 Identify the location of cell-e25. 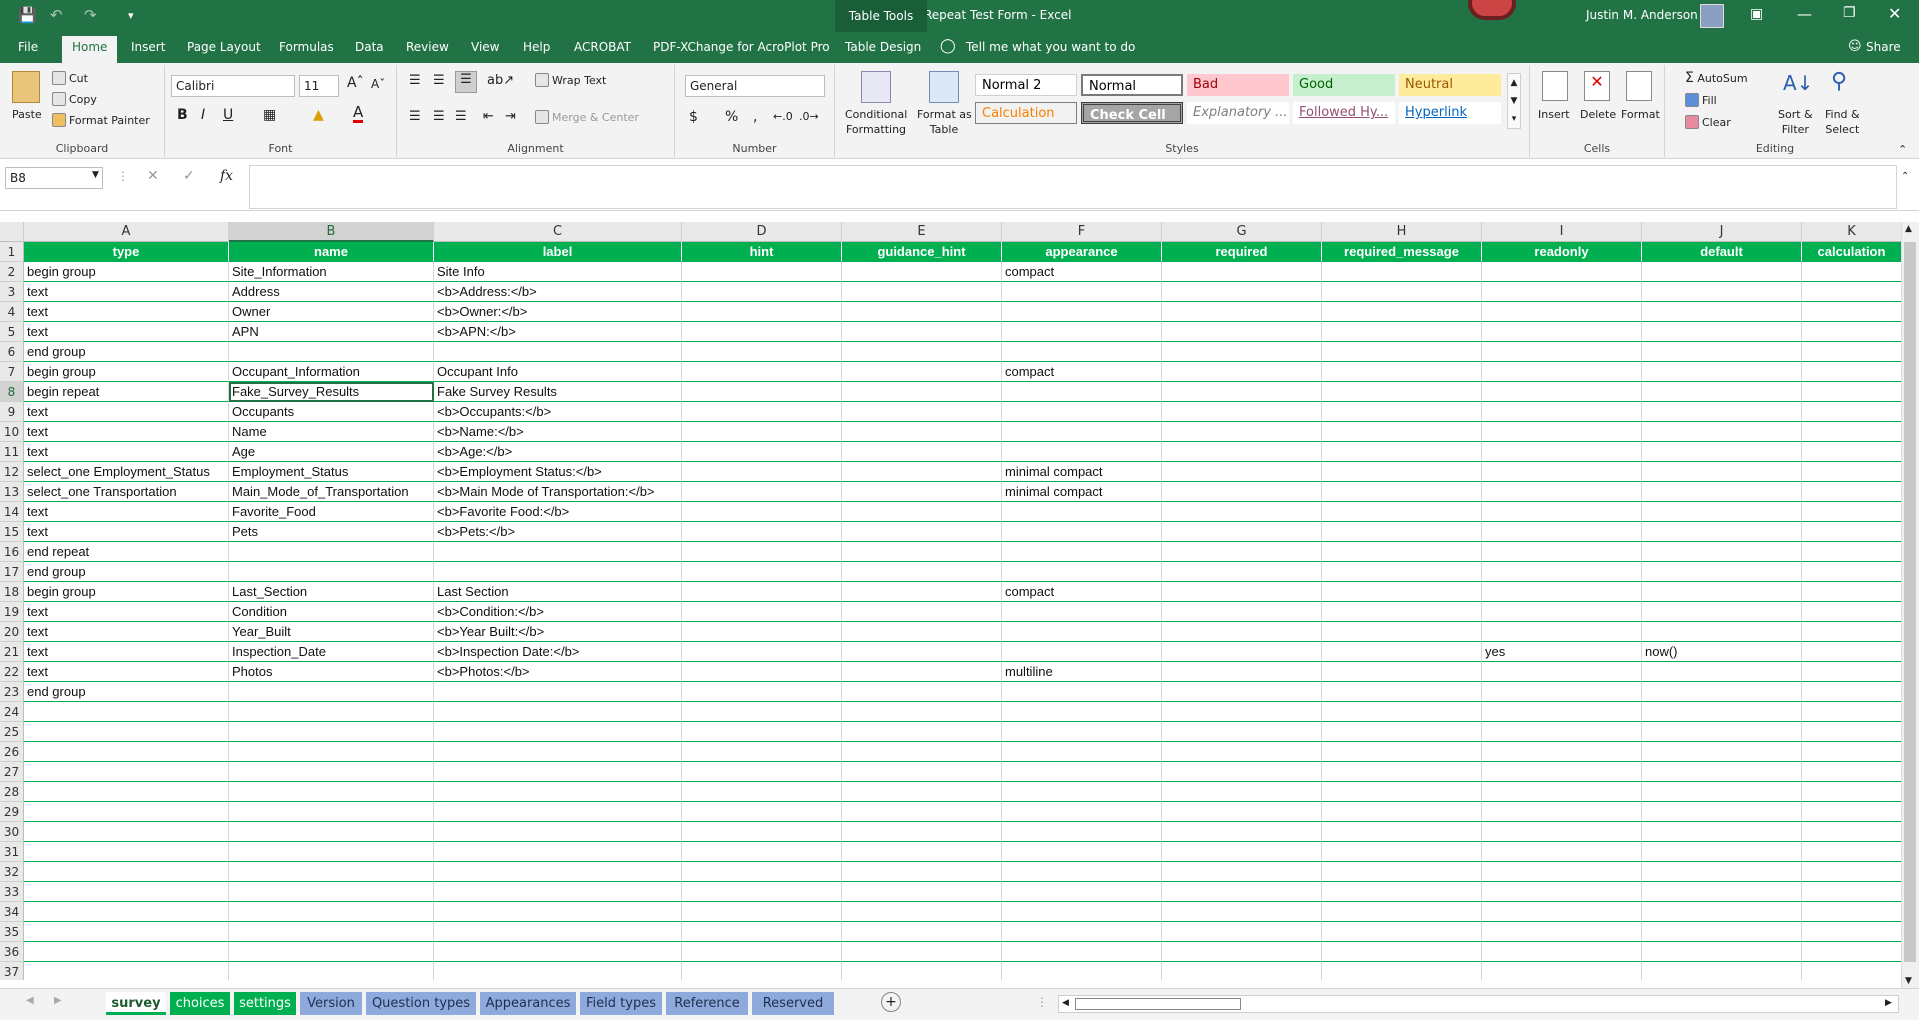
(922, 732).